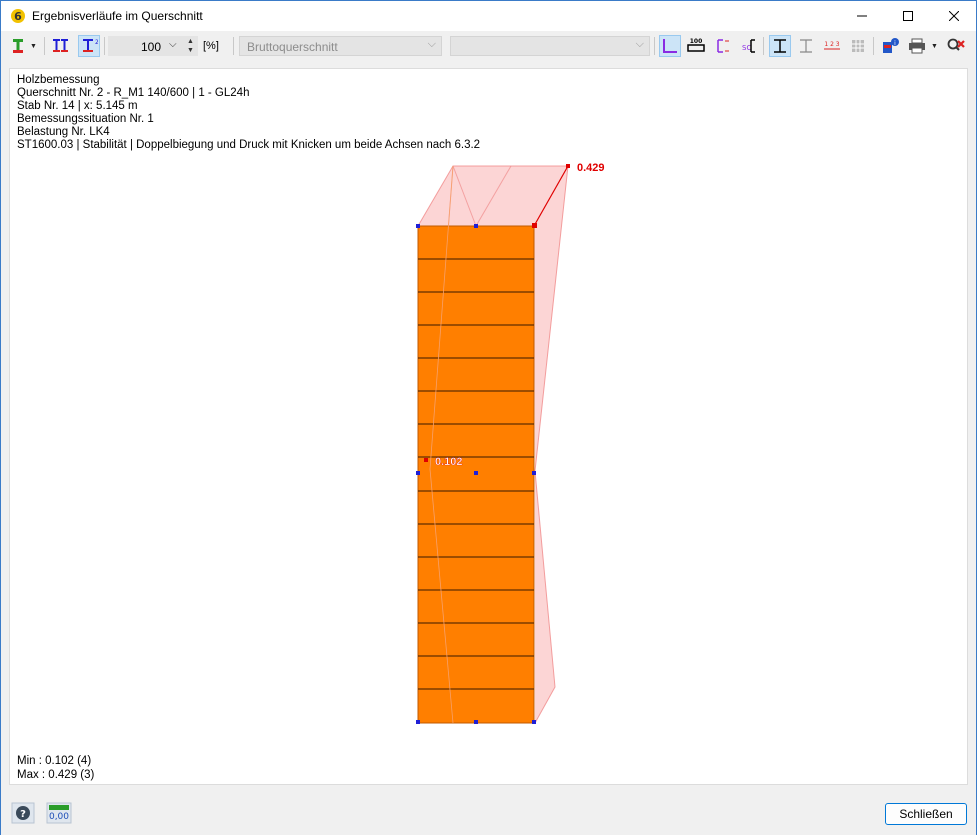  I want to click on close-button: Schließen, so click(926, 814).